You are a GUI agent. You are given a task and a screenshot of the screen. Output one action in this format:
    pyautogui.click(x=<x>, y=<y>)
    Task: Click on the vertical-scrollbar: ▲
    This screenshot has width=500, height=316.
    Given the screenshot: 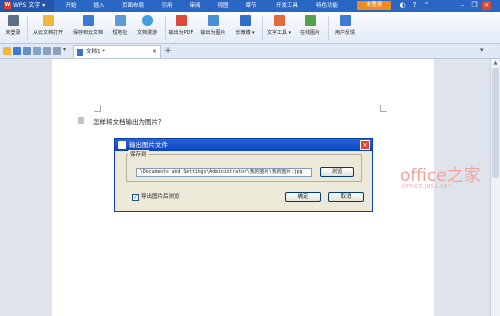 What is the action you would take?
    pyautogui.click(x=495, y=187)
    